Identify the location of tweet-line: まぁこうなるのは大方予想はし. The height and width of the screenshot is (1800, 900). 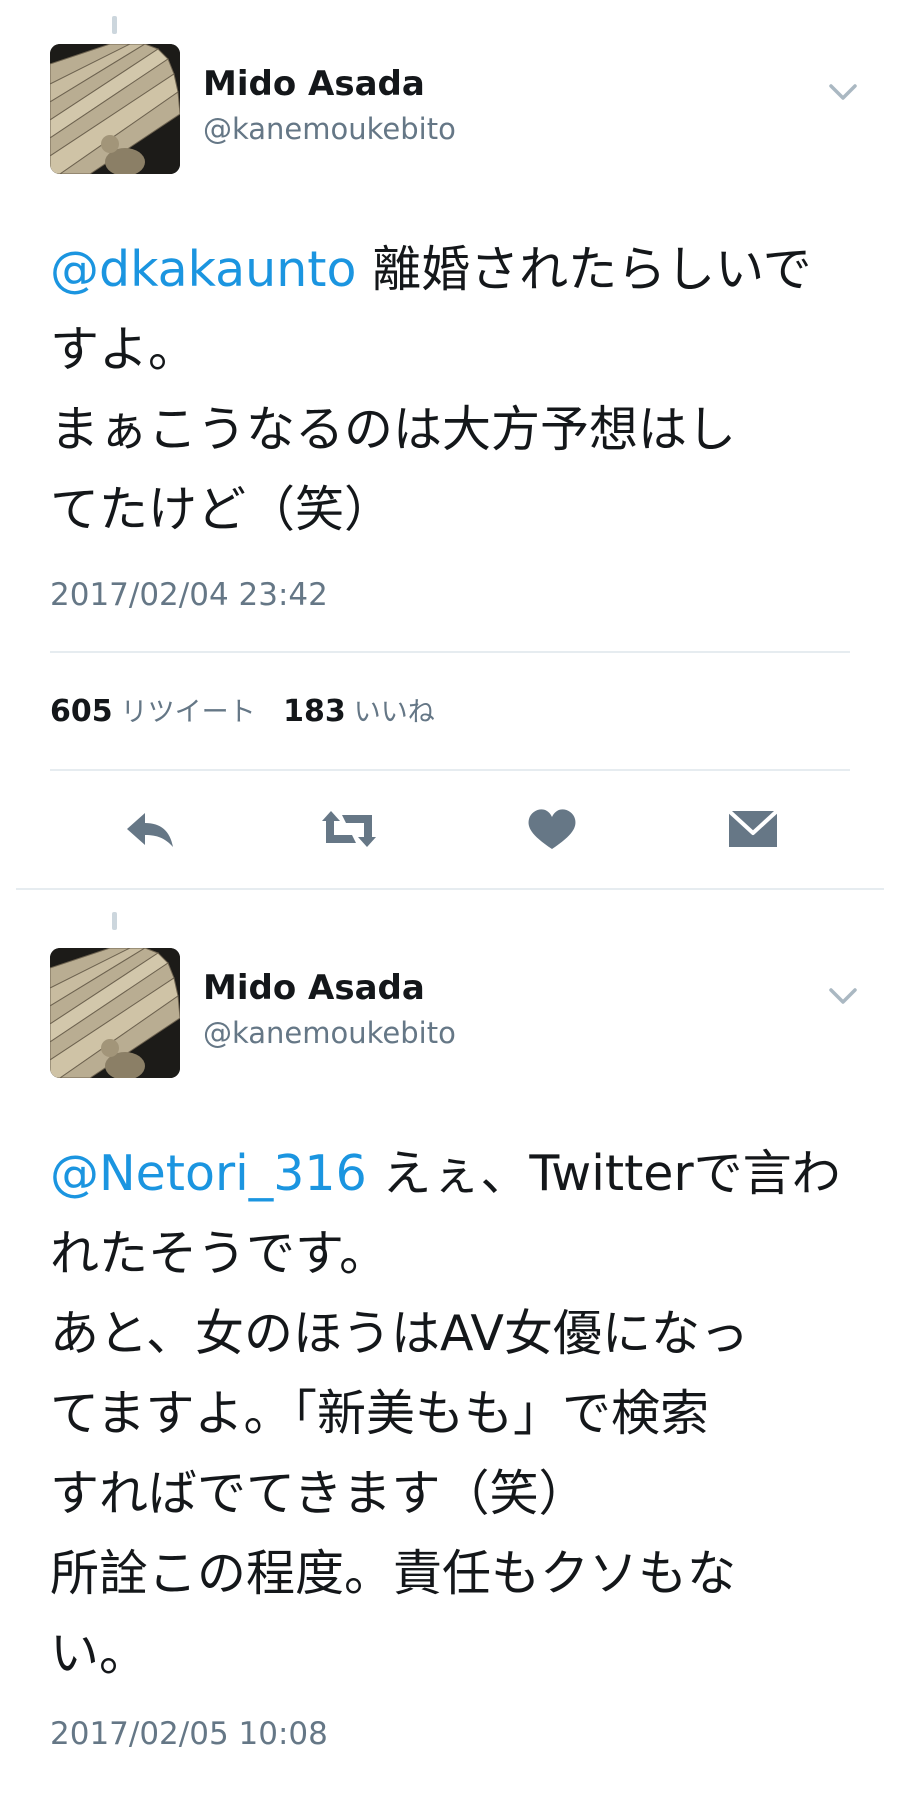
(393, 429).